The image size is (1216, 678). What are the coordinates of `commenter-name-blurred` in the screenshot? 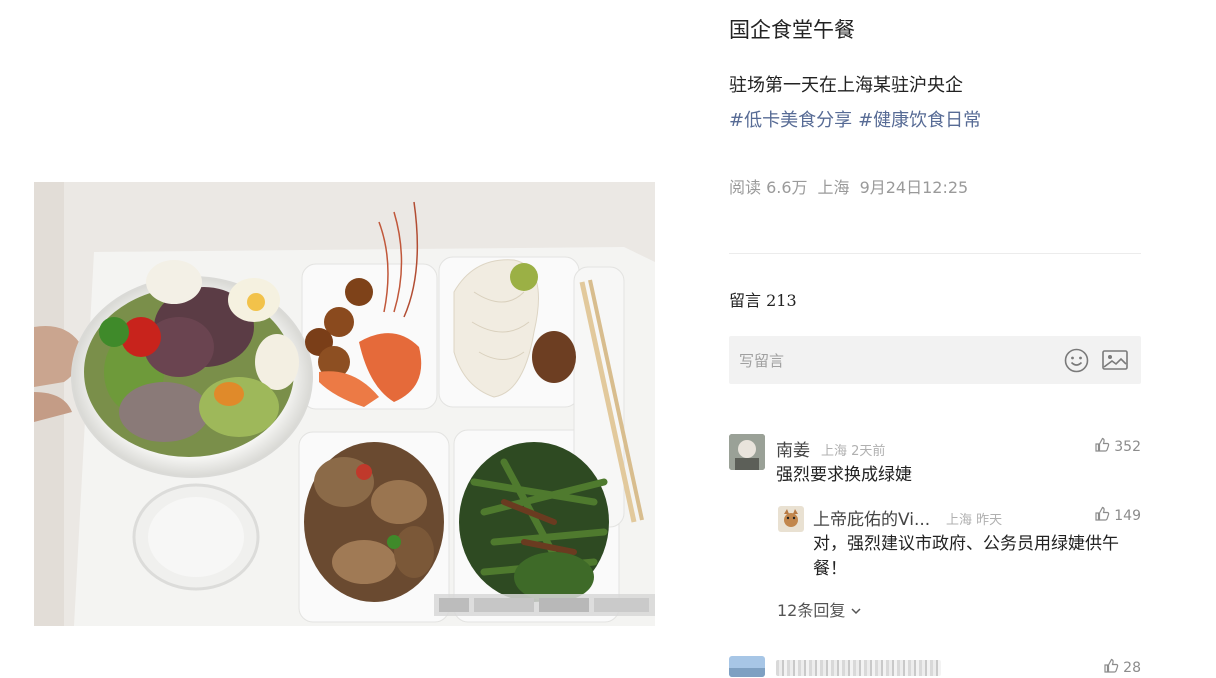 It's located at (858, 668).